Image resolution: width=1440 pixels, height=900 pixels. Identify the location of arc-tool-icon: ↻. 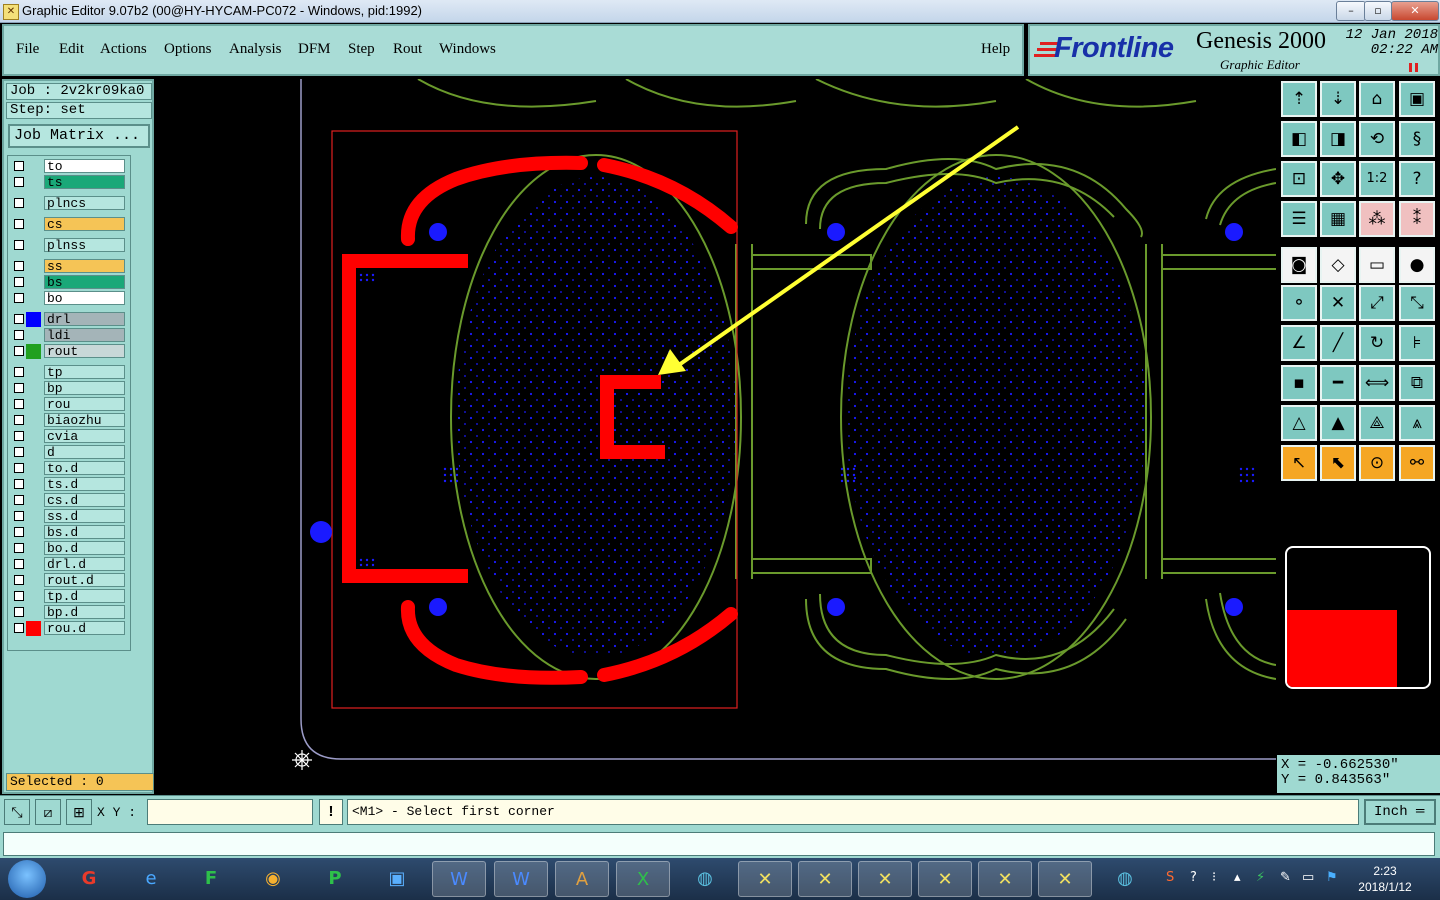
(1377, 343).